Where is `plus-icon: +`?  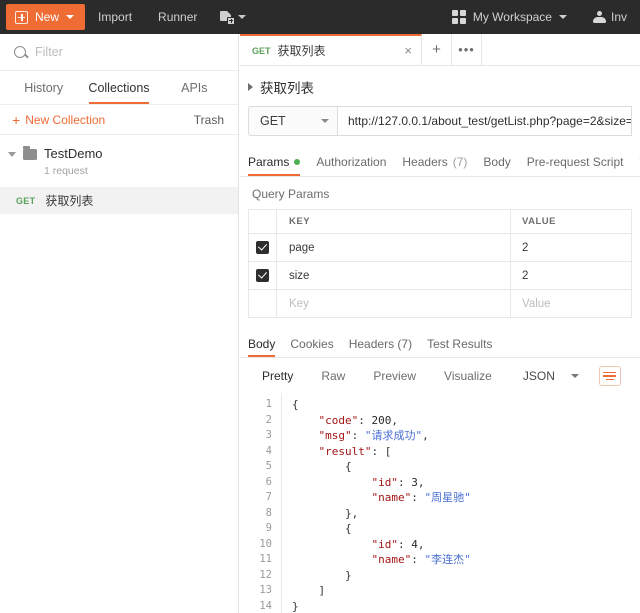 plus-icon: + is located at coordinates (16, 119).